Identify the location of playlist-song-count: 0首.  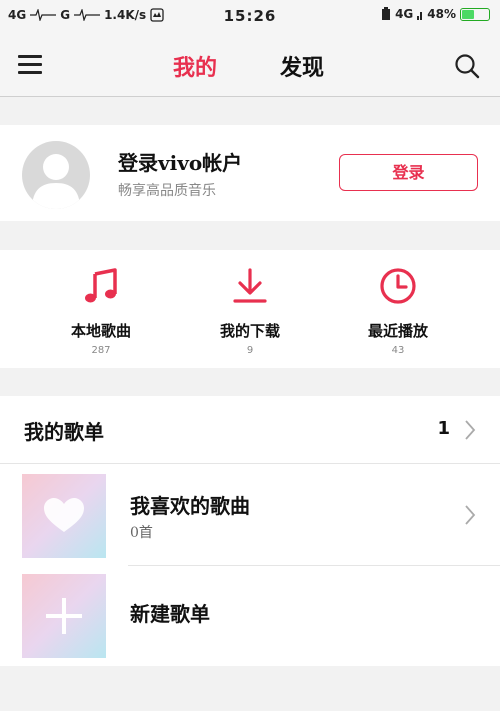
(141, 533).